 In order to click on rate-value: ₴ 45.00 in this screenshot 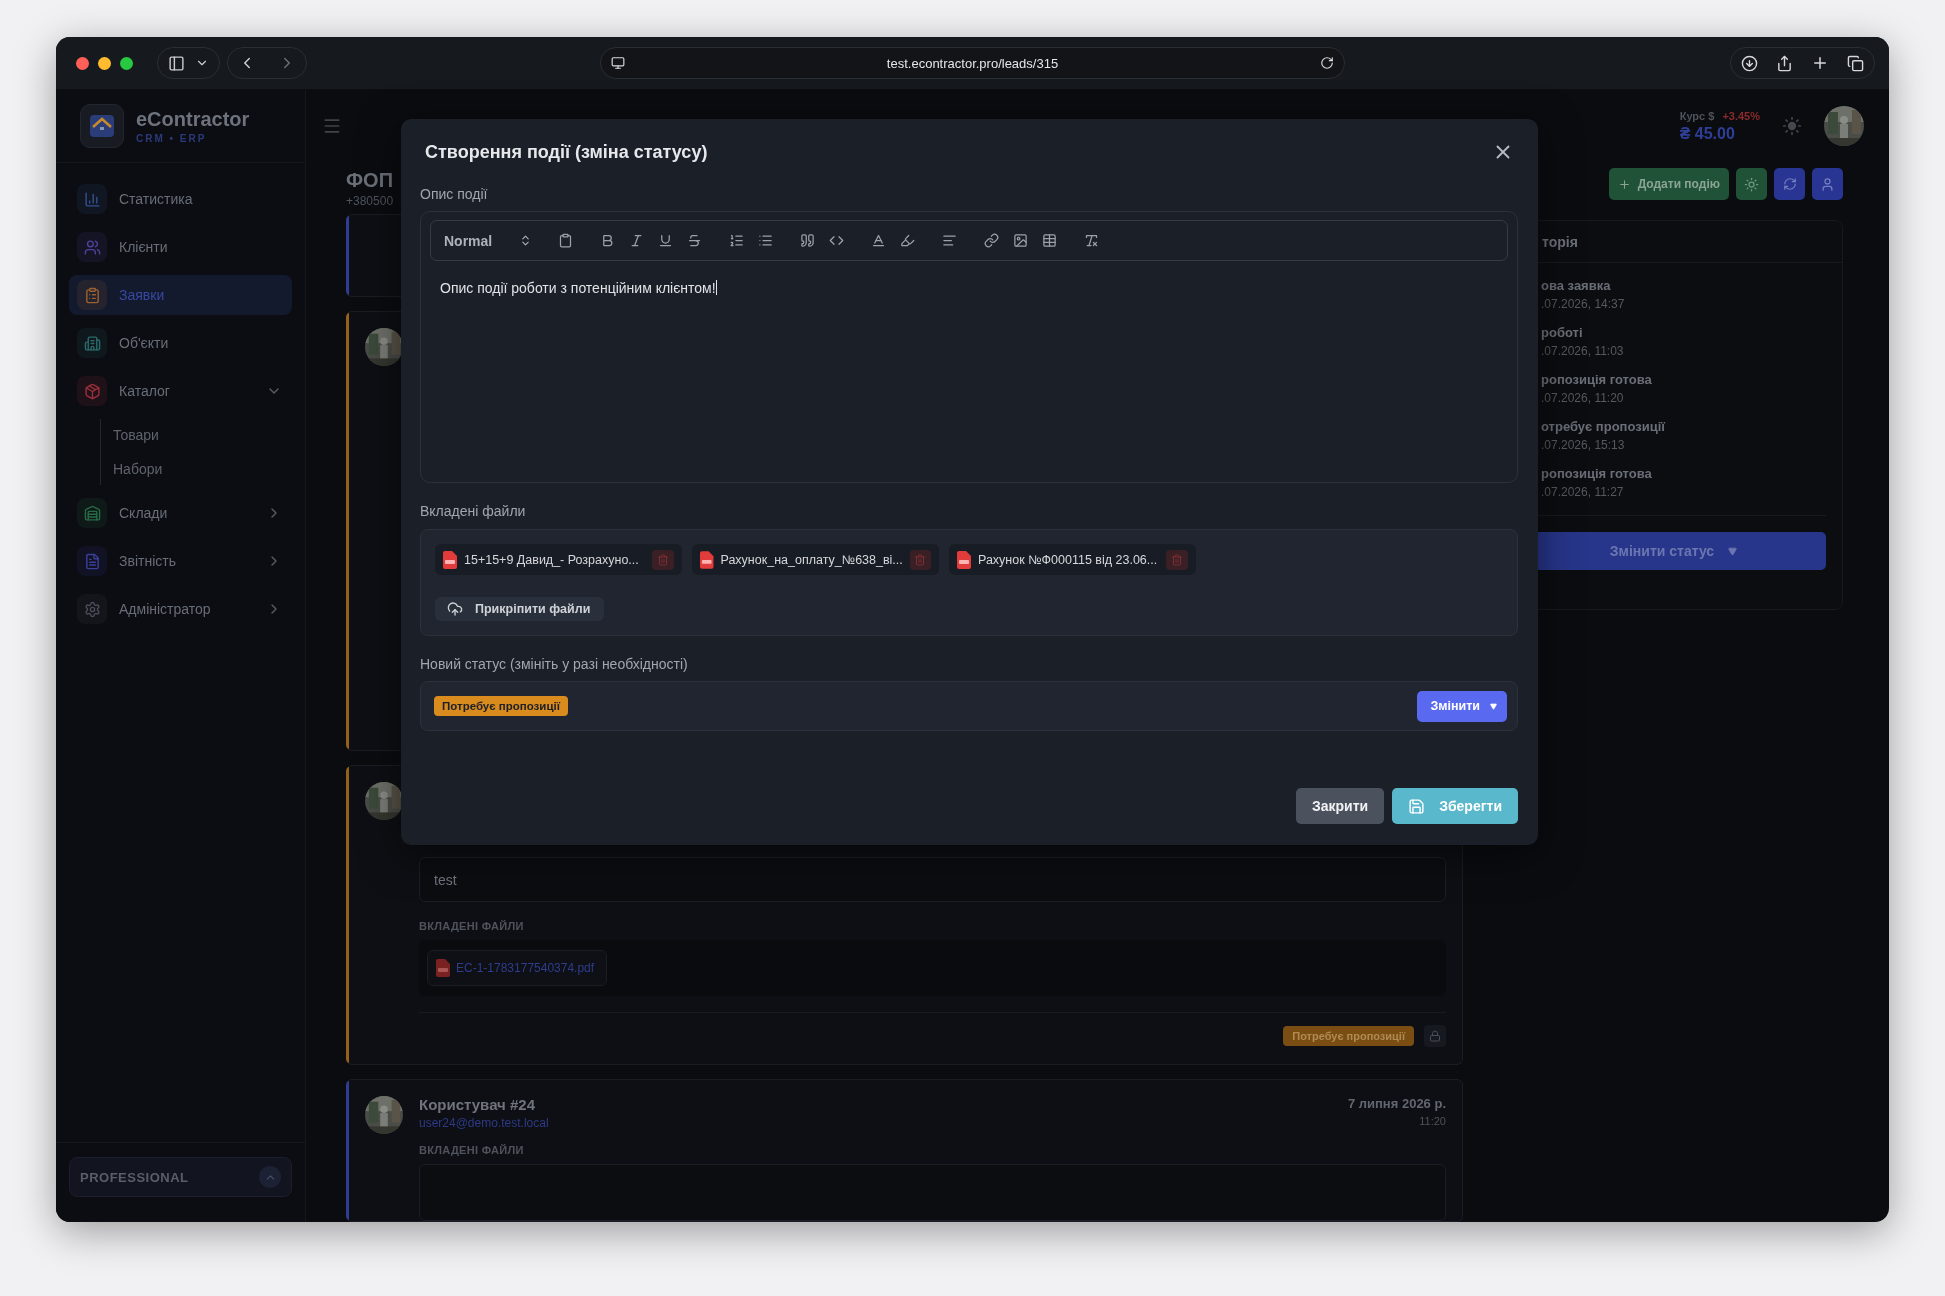, I will do `click(1707, 133)`.